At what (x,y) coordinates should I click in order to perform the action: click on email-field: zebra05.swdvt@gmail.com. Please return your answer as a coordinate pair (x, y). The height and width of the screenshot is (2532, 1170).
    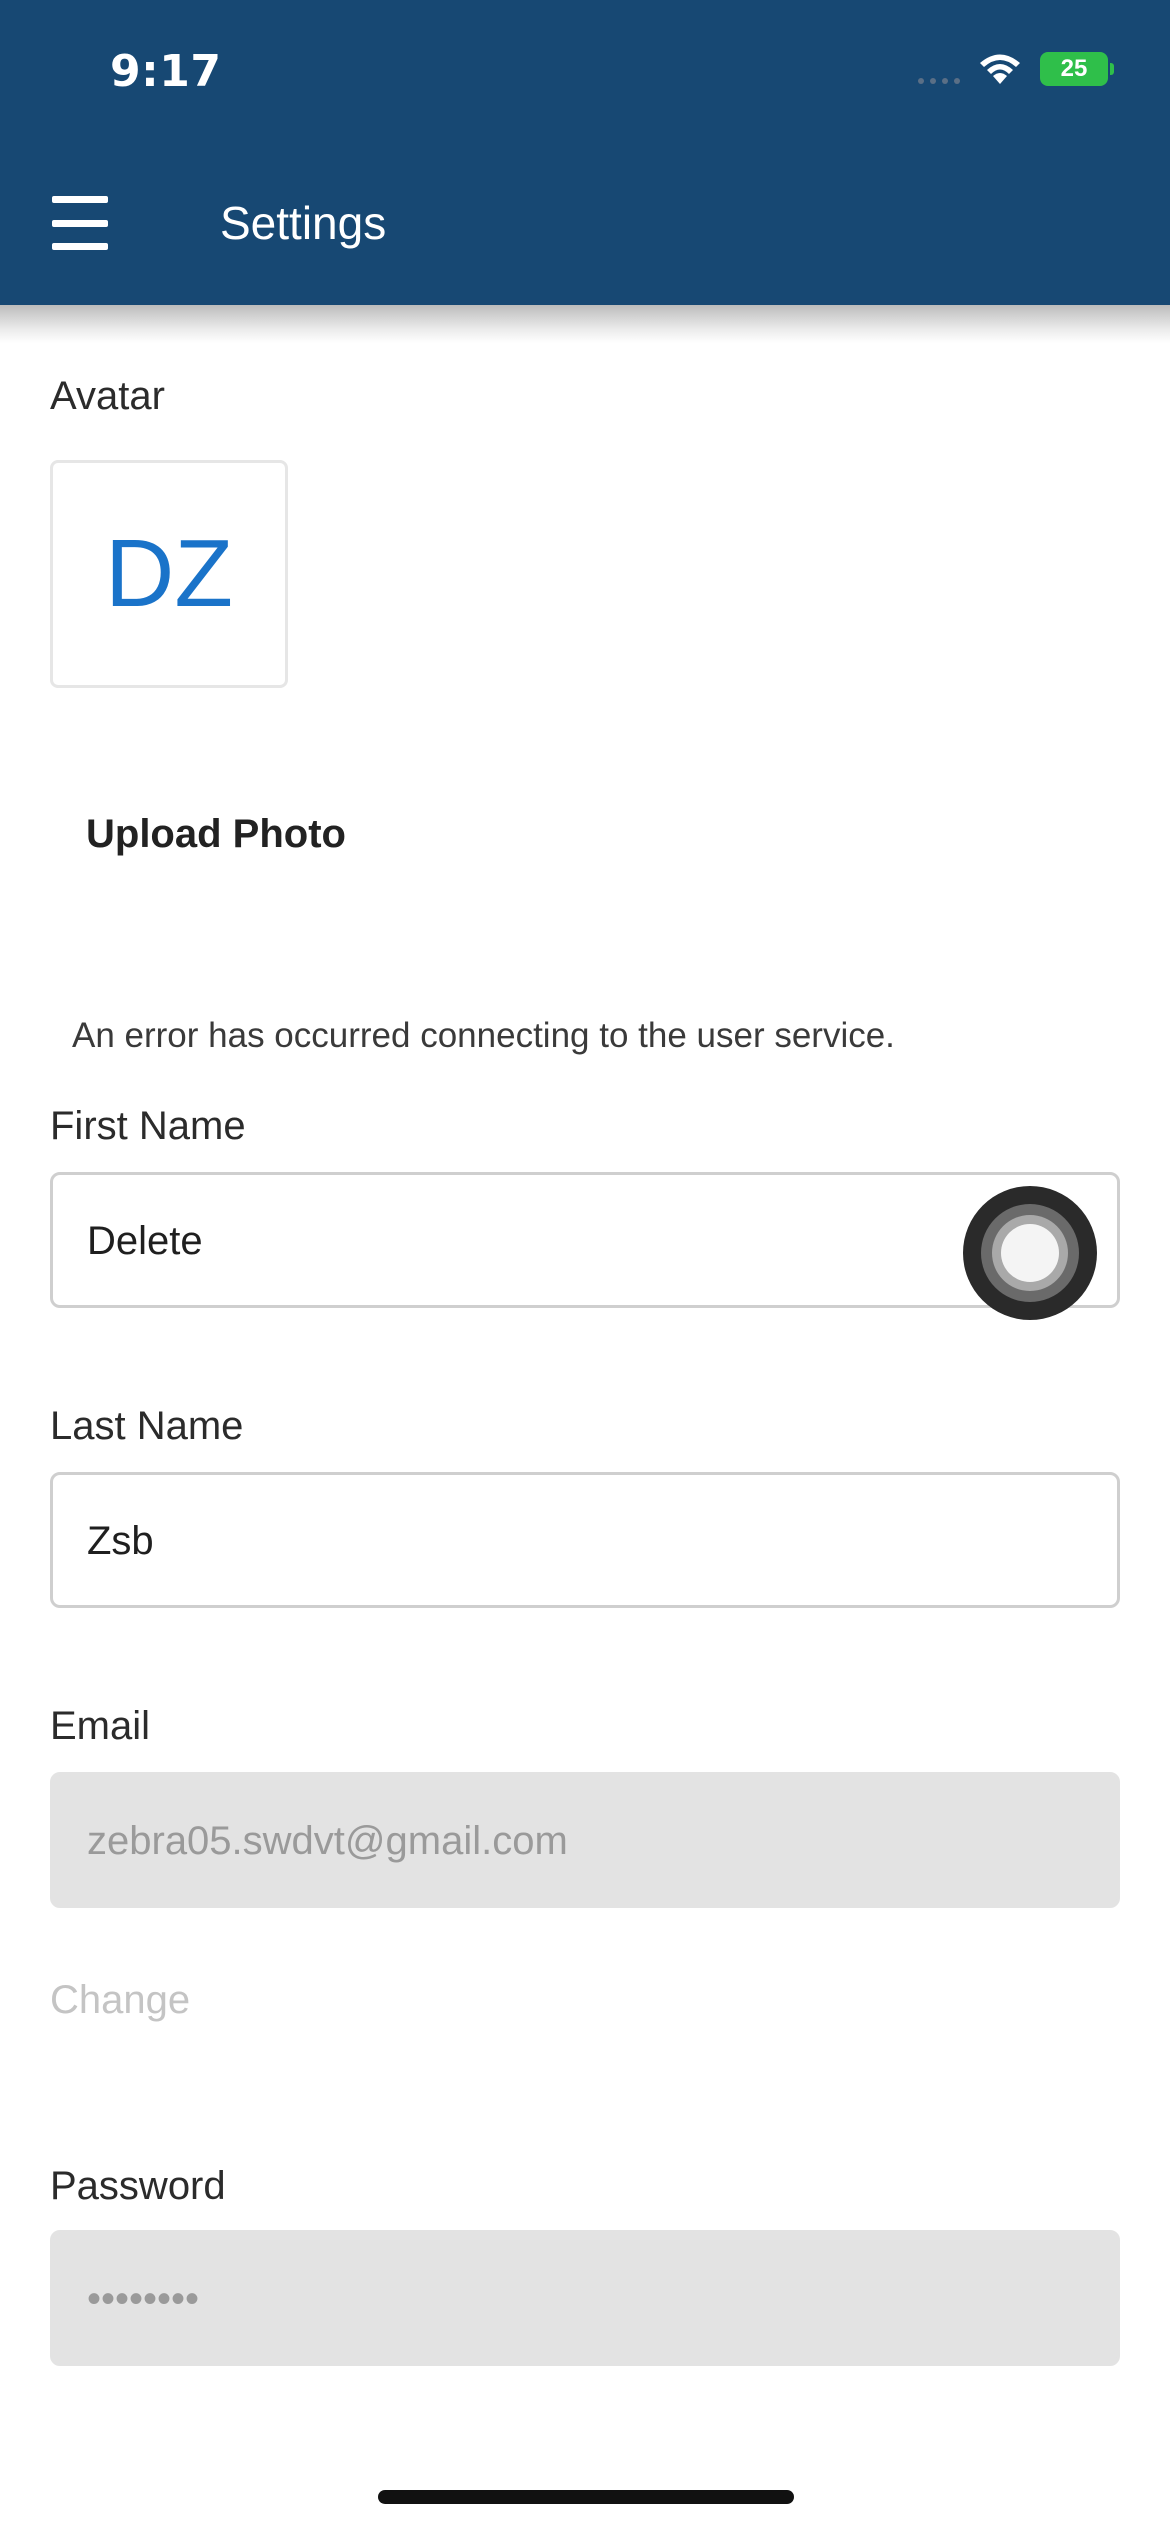
    Looking at the image, I should click on (585, 1840).